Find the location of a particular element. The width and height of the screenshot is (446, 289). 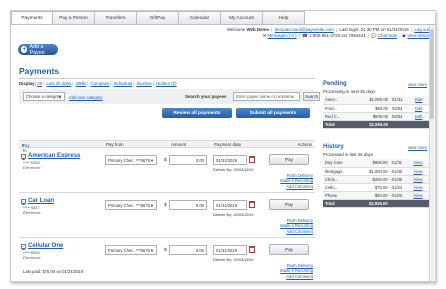

view-demo-link: View demo is located at coordinates (418, 35).